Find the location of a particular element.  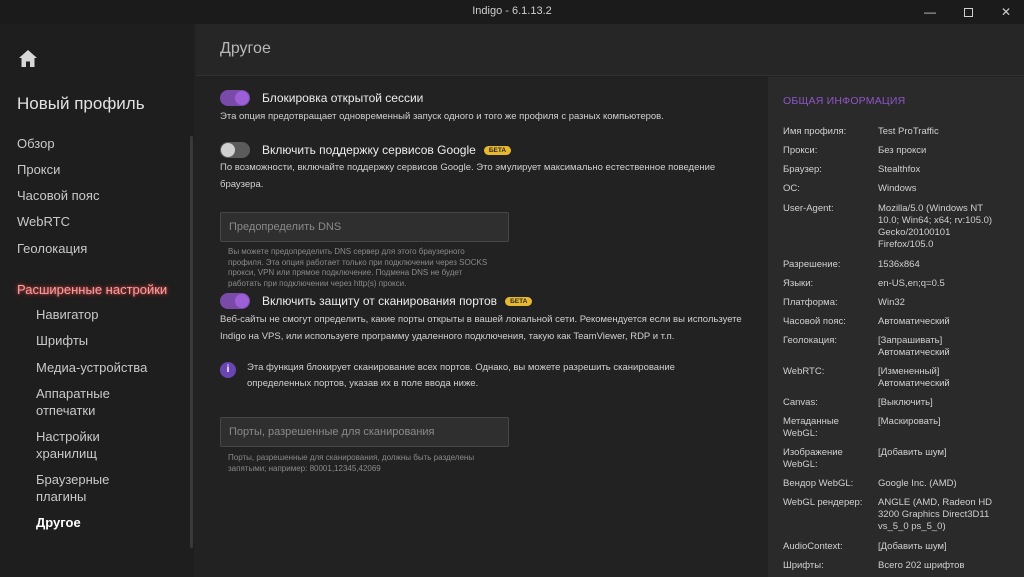

sidebar-item-navigator: Навигатор is located at coordinates (106, 314).